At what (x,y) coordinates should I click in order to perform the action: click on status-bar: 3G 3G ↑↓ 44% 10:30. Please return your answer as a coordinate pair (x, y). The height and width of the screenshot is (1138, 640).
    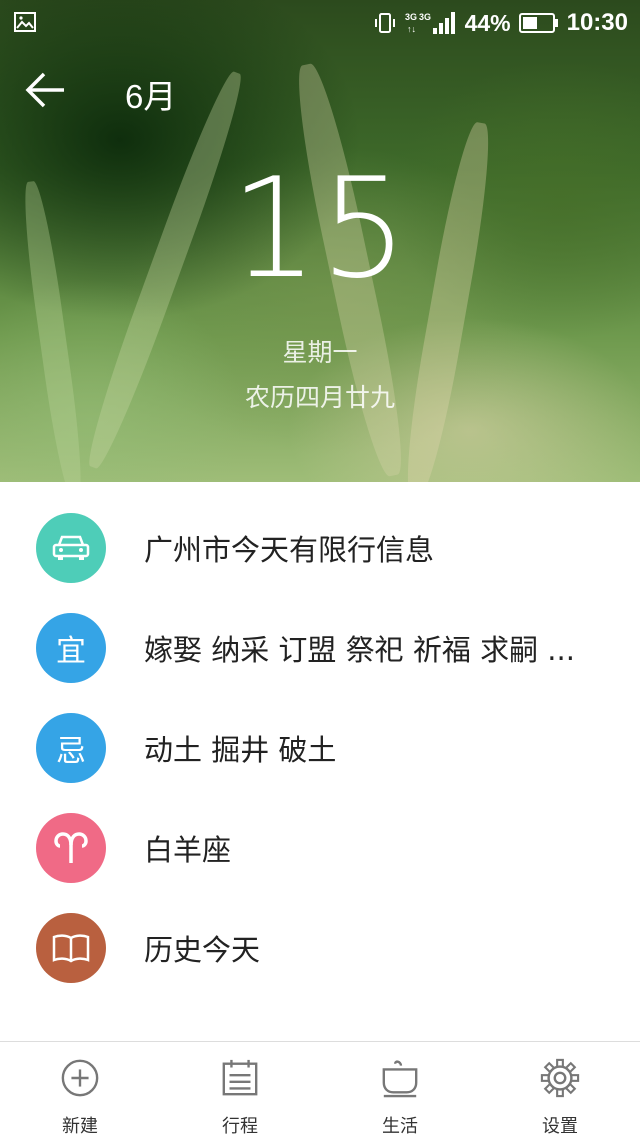
    Looking at the image, I should click on (320, 23).